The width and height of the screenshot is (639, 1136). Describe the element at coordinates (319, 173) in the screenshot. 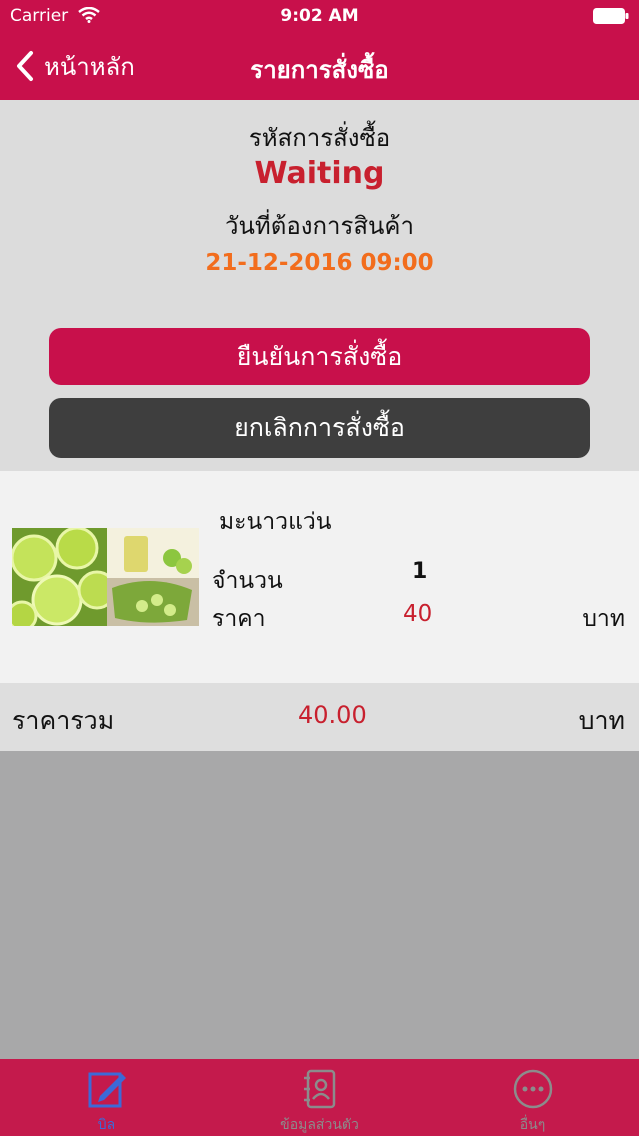

I see `order-status: Waiting` at that location.